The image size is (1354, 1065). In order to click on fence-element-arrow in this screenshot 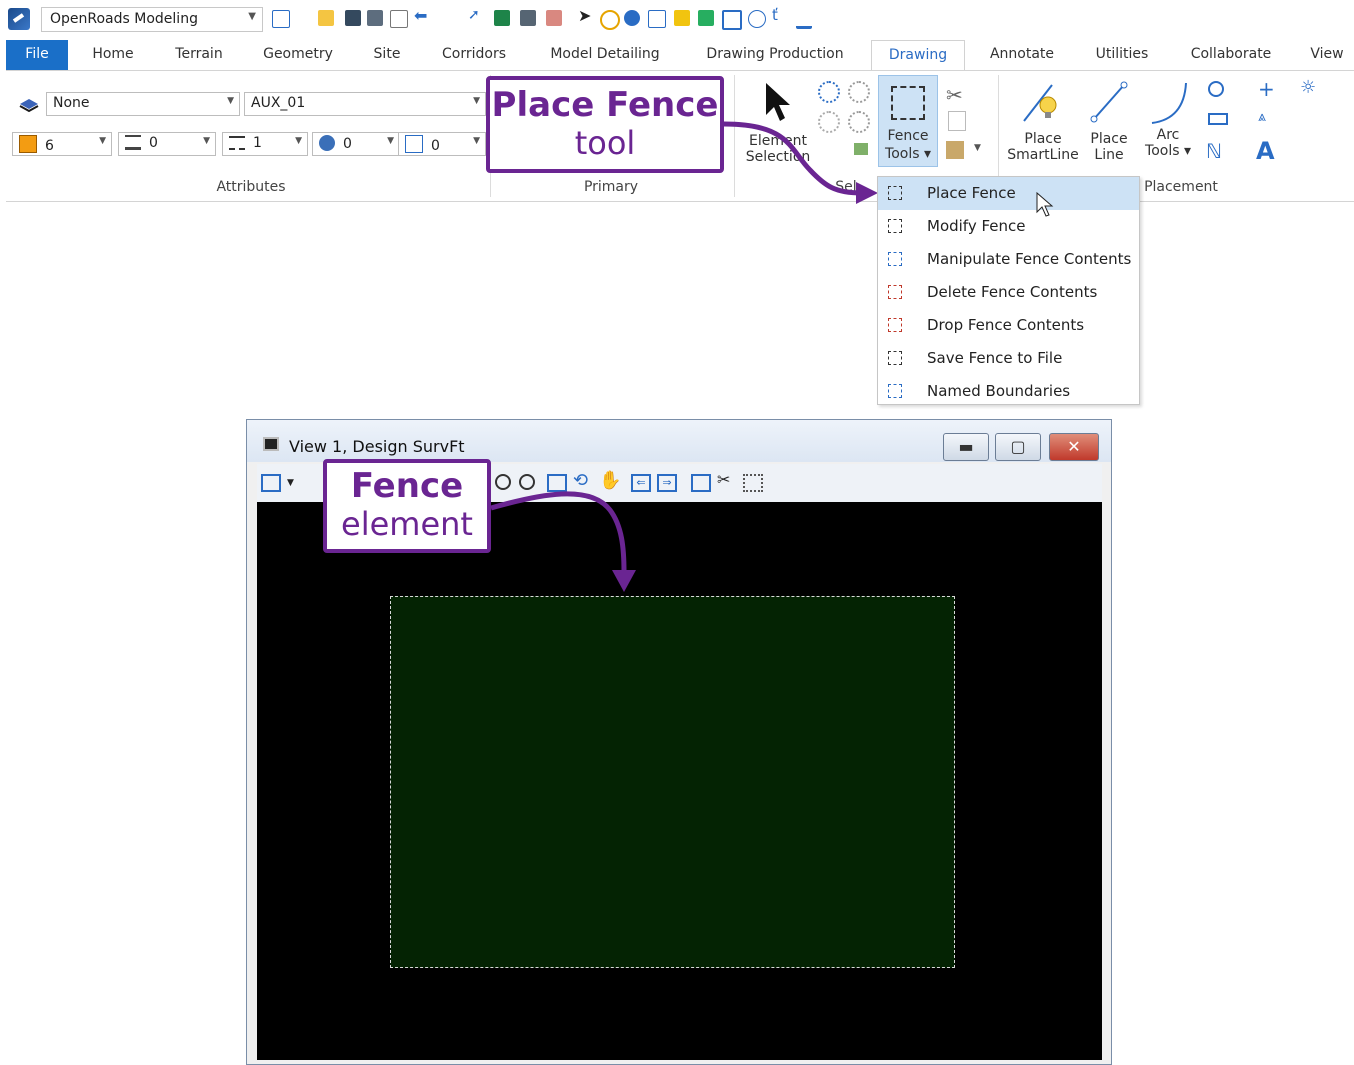, I will do `click(563, 541)`.